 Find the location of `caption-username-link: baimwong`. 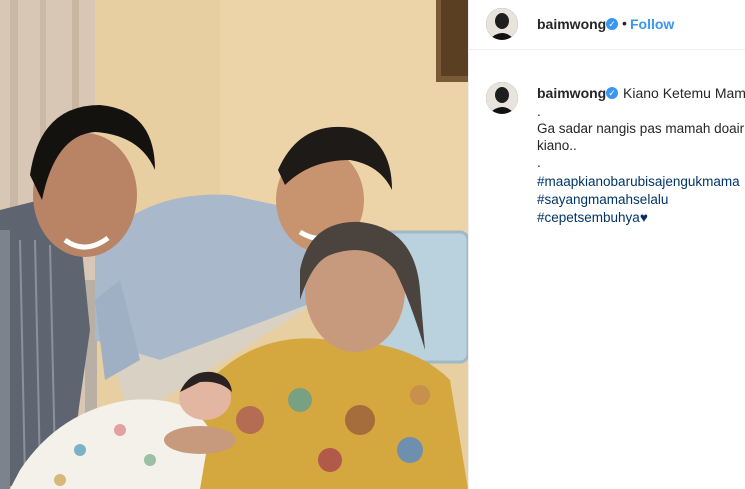

caption-username-link: baimwong is located at coordinates (571, 93).